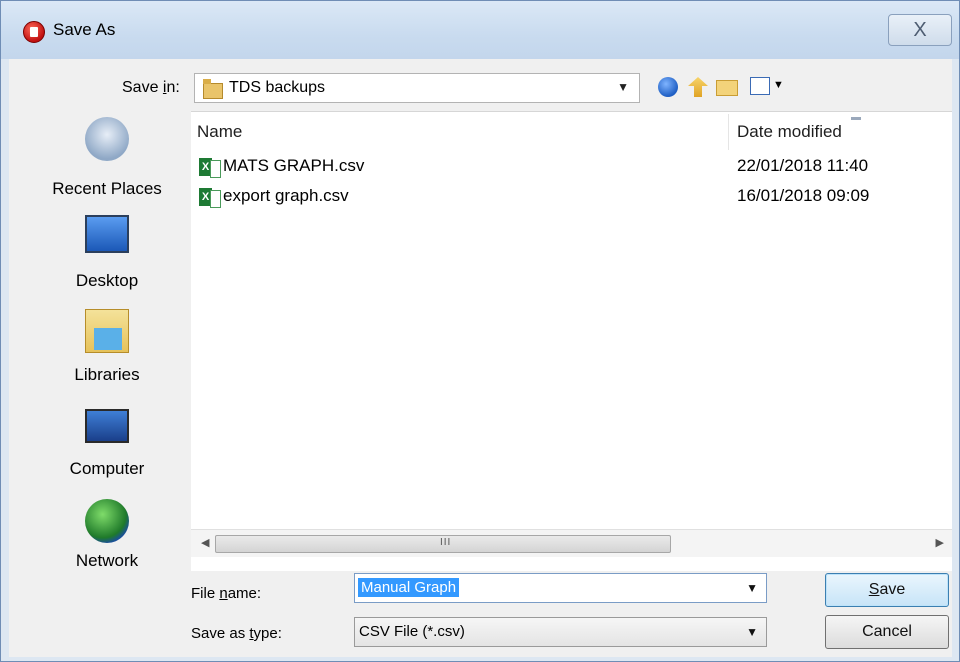 The width and height of the screenshot is (960, 662). I want to click on save-in-dropdown: TDS backups ▼, so click(417, 88).